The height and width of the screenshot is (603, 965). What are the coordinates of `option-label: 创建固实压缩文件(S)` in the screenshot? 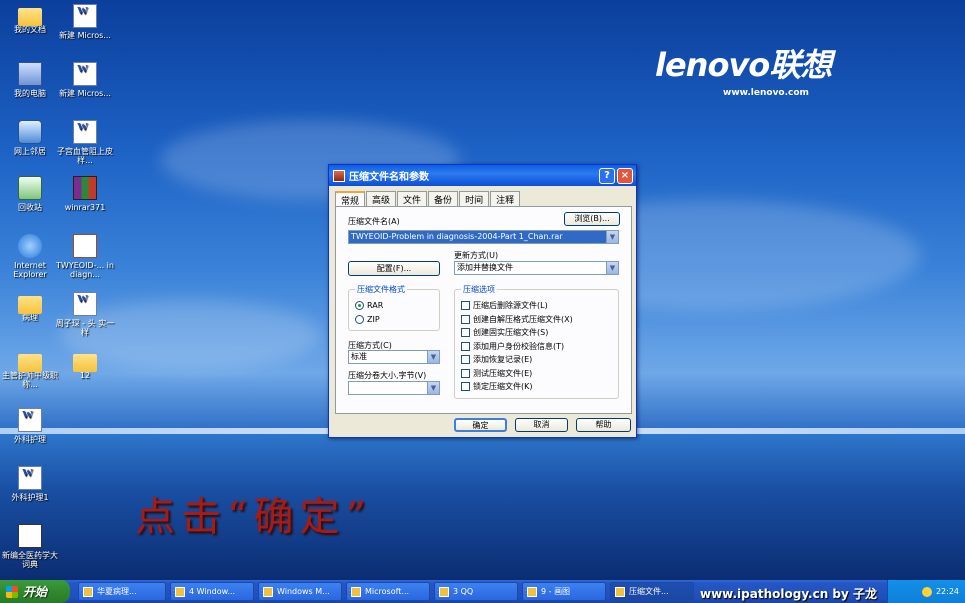 It's located at (511, 332).